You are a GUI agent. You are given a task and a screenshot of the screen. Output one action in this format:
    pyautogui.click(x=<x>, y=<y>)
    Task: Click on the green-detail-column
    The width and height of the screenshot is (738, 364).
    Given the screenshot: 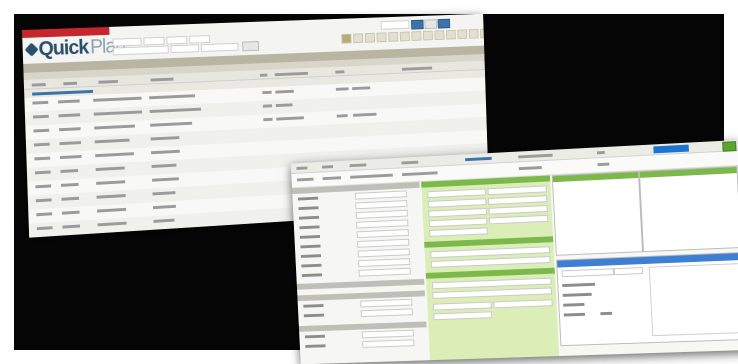 What is the action you would take?
    pyautogui.click(x=490, y=267)
    